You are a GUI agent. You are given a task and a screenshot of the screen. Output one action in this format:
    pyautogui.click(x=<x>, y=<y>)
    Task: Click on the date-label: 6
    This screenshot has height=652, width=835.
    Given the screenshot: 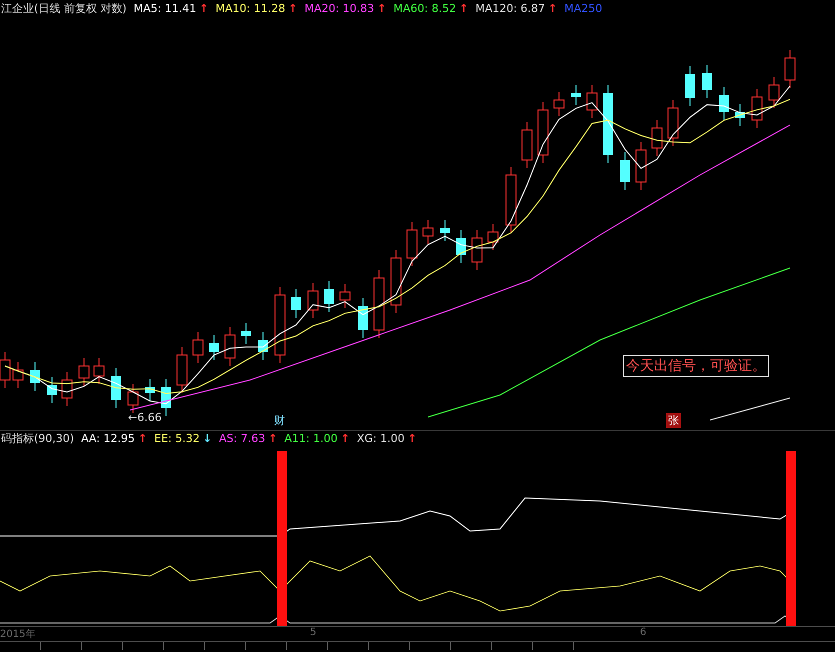 What is the action you would take?
    pyautogui.click(x=644, y=633)
    